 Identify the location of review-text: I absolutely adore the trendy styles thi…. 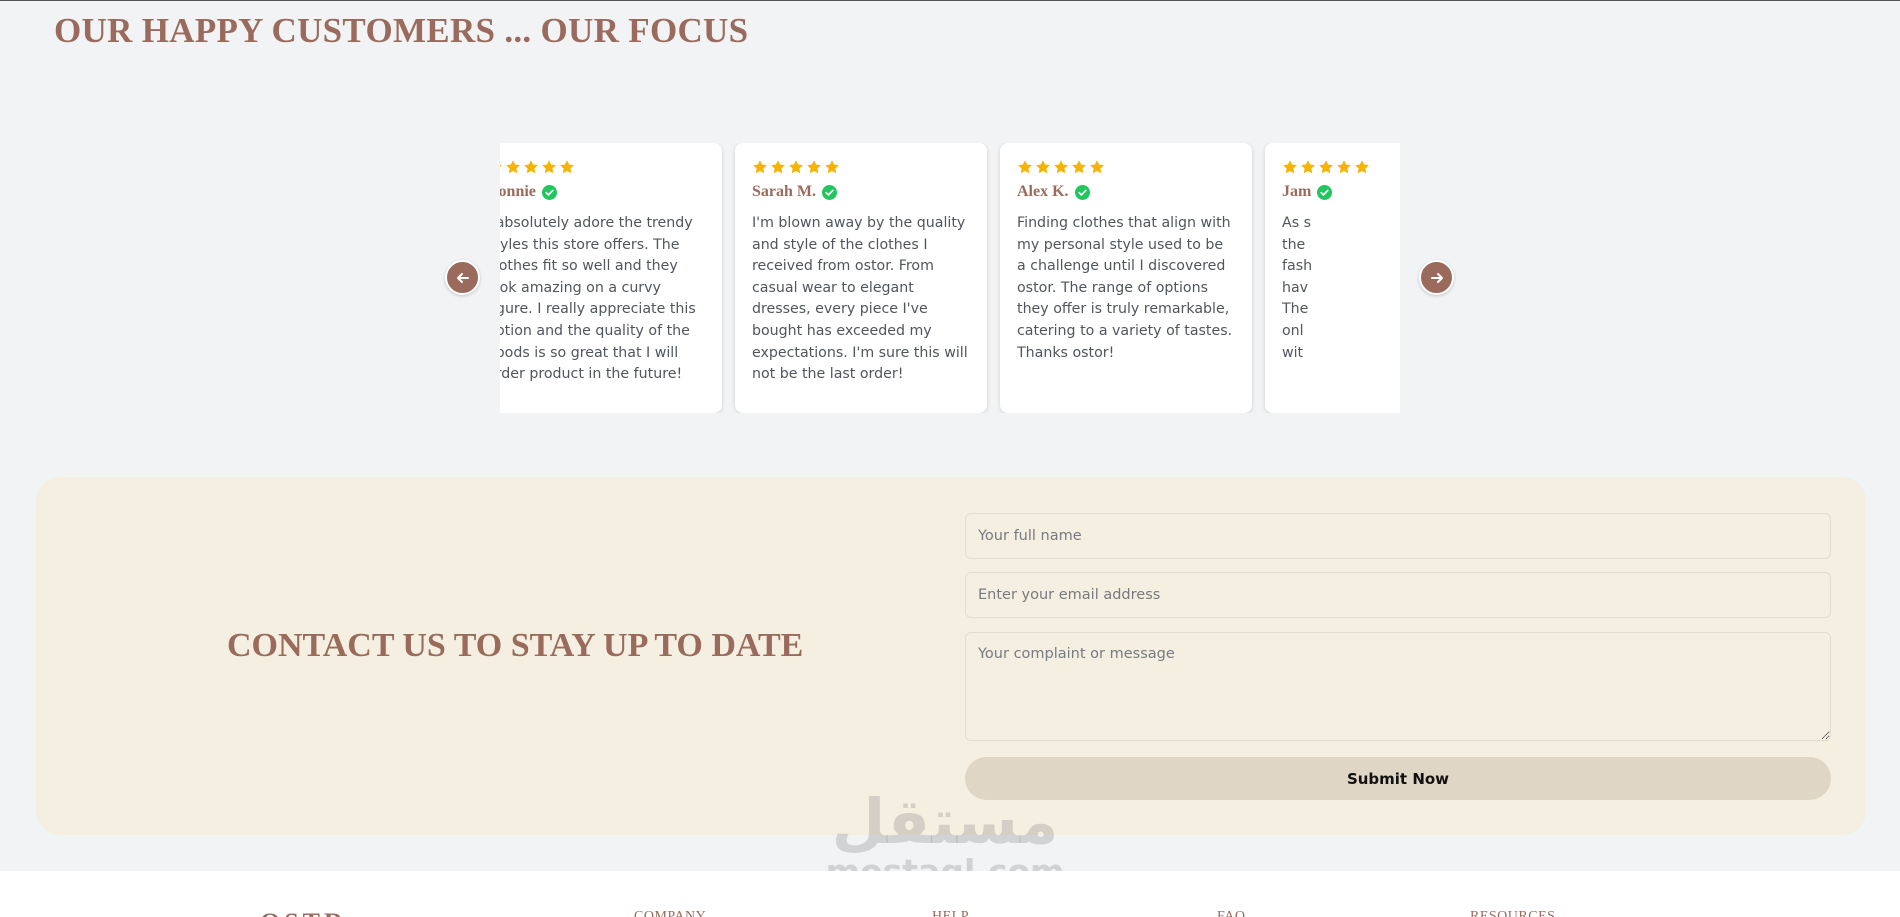
(598, 299).